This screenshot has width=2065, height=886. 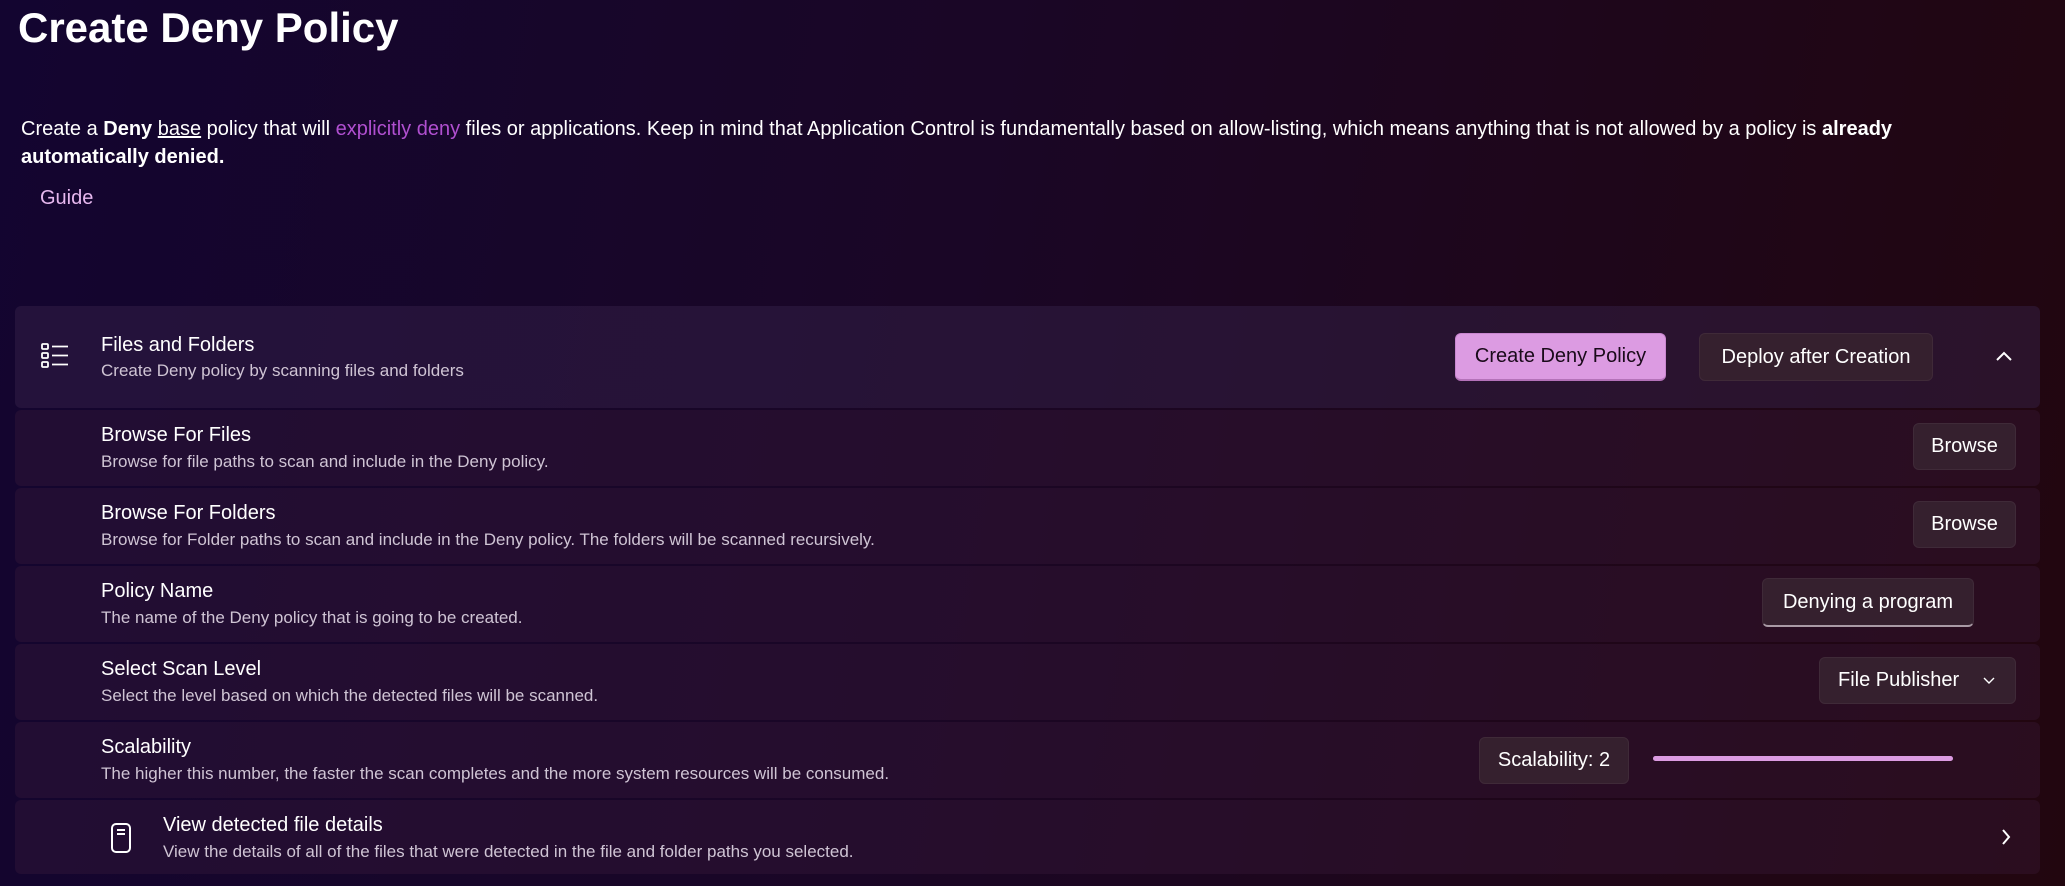 I want to click on intro-base: base, so click(x=179, y=129).